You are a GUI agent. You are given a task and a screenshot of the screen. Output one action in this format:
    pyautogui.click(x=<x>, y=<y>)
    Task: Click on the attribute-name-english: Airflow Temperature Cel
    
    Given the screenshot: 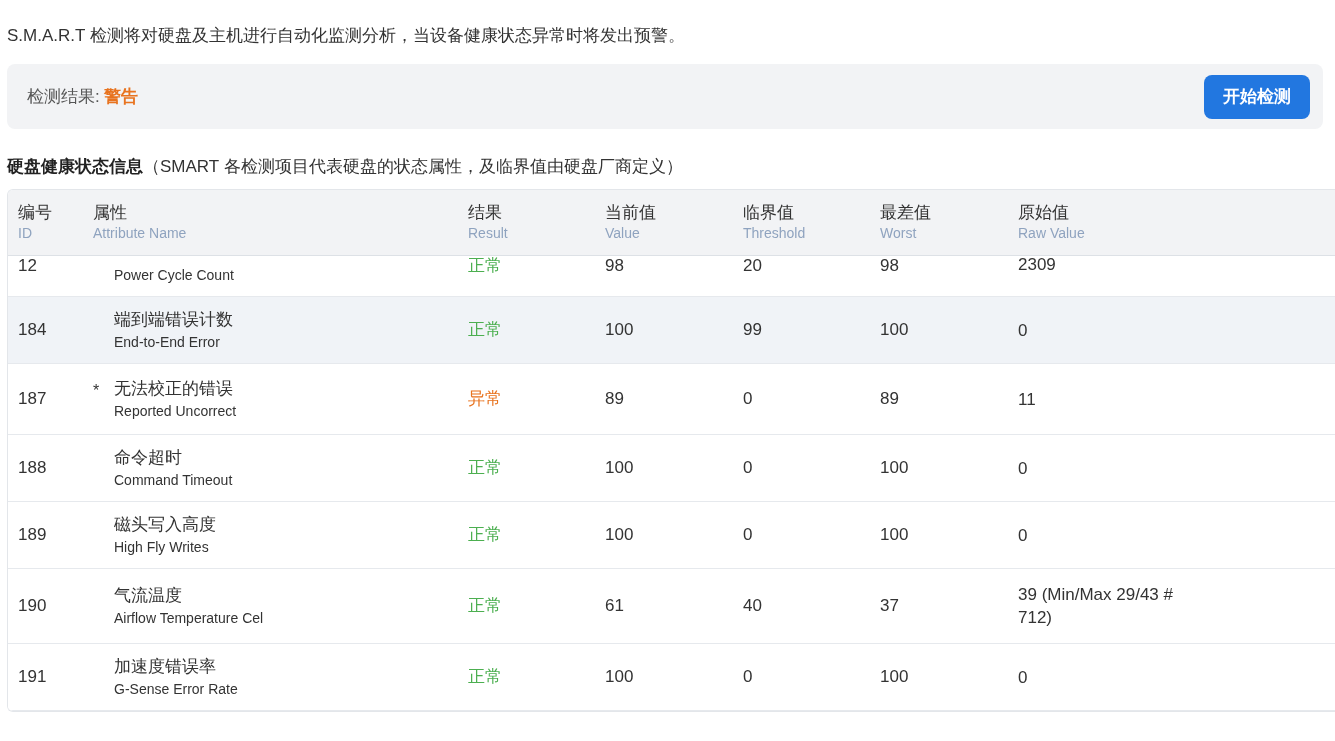 What is the action you would take?
    pyautogui.click(x=189, y=618)
    